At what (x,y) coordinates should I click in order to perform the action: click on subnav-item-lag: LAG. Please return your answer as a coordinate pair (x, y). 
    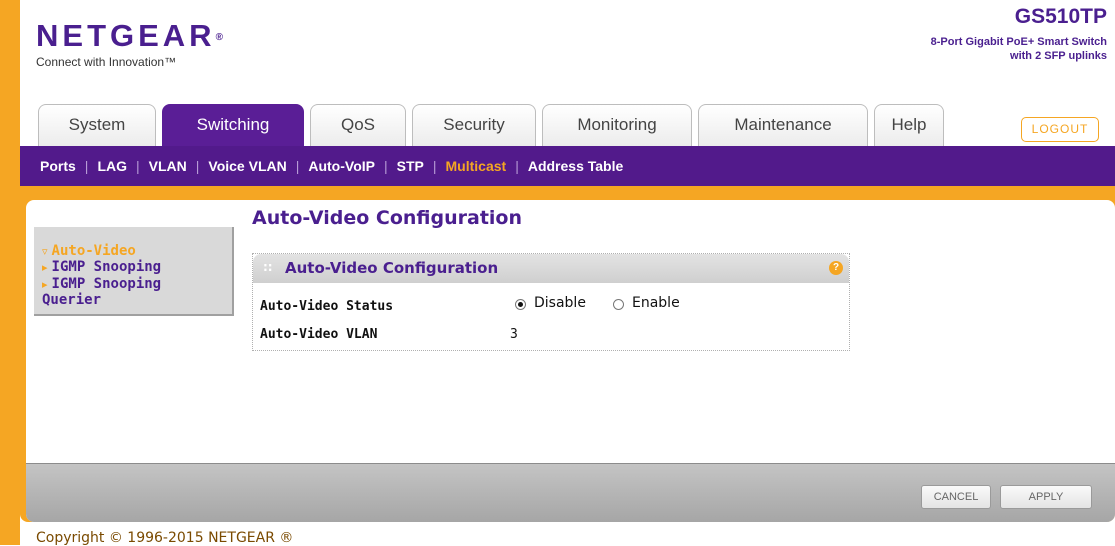
    Looking at the image, I should click on (112, 166).